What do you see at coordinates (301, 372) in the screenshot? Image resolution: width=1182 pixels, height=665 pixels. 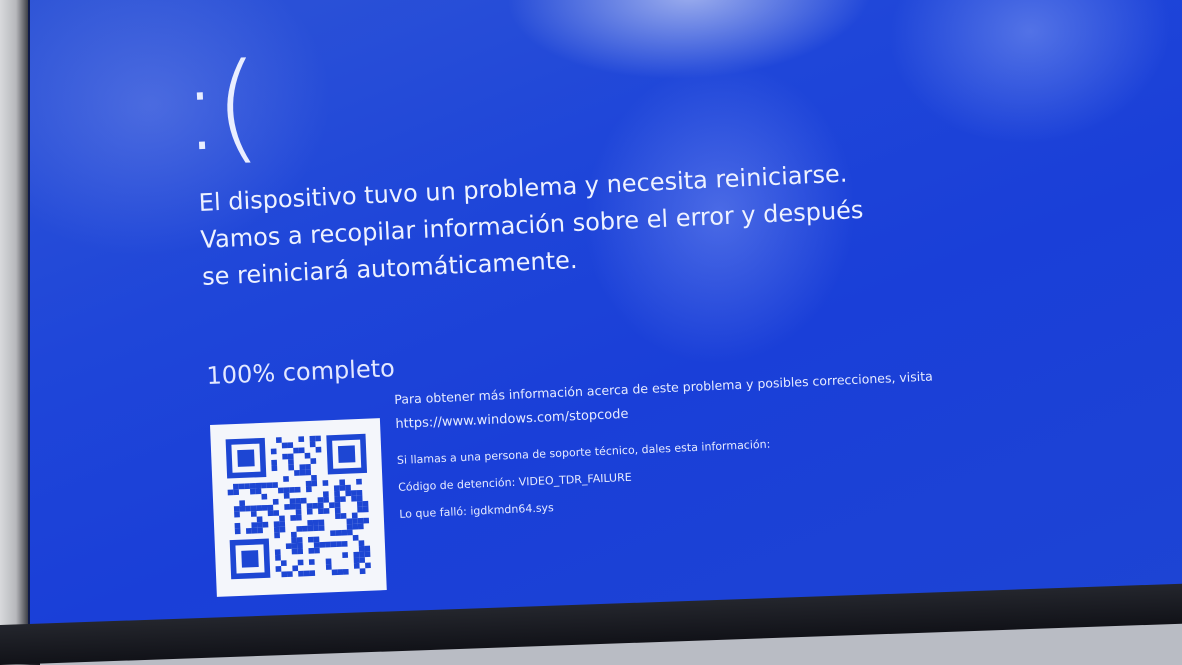 I see `progress-text: 100% completo` at bounding box center [301, 372].